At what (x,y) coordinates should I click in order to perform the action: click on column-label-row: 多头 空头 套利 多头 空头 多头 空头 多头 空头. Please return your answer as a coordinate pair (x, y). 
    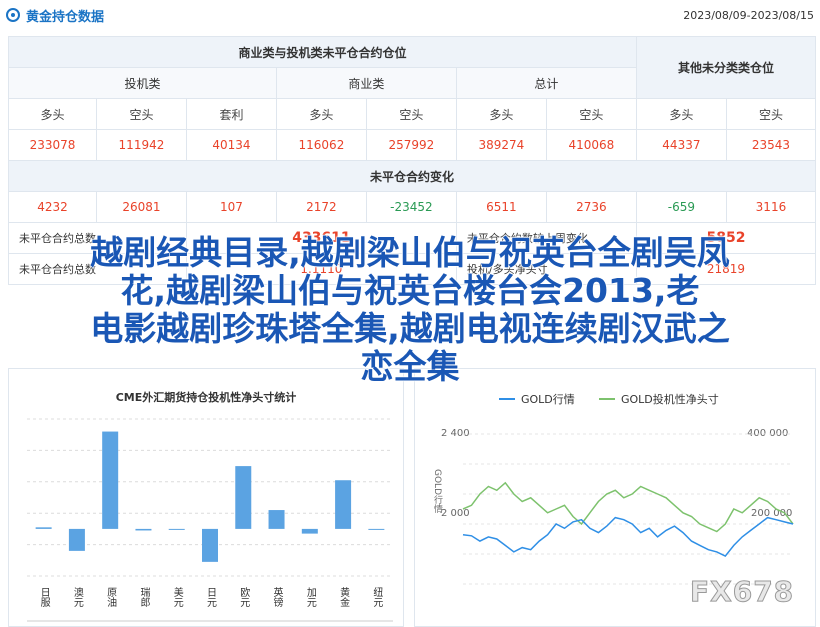
    Looking at the image, I should click on (412, 114).